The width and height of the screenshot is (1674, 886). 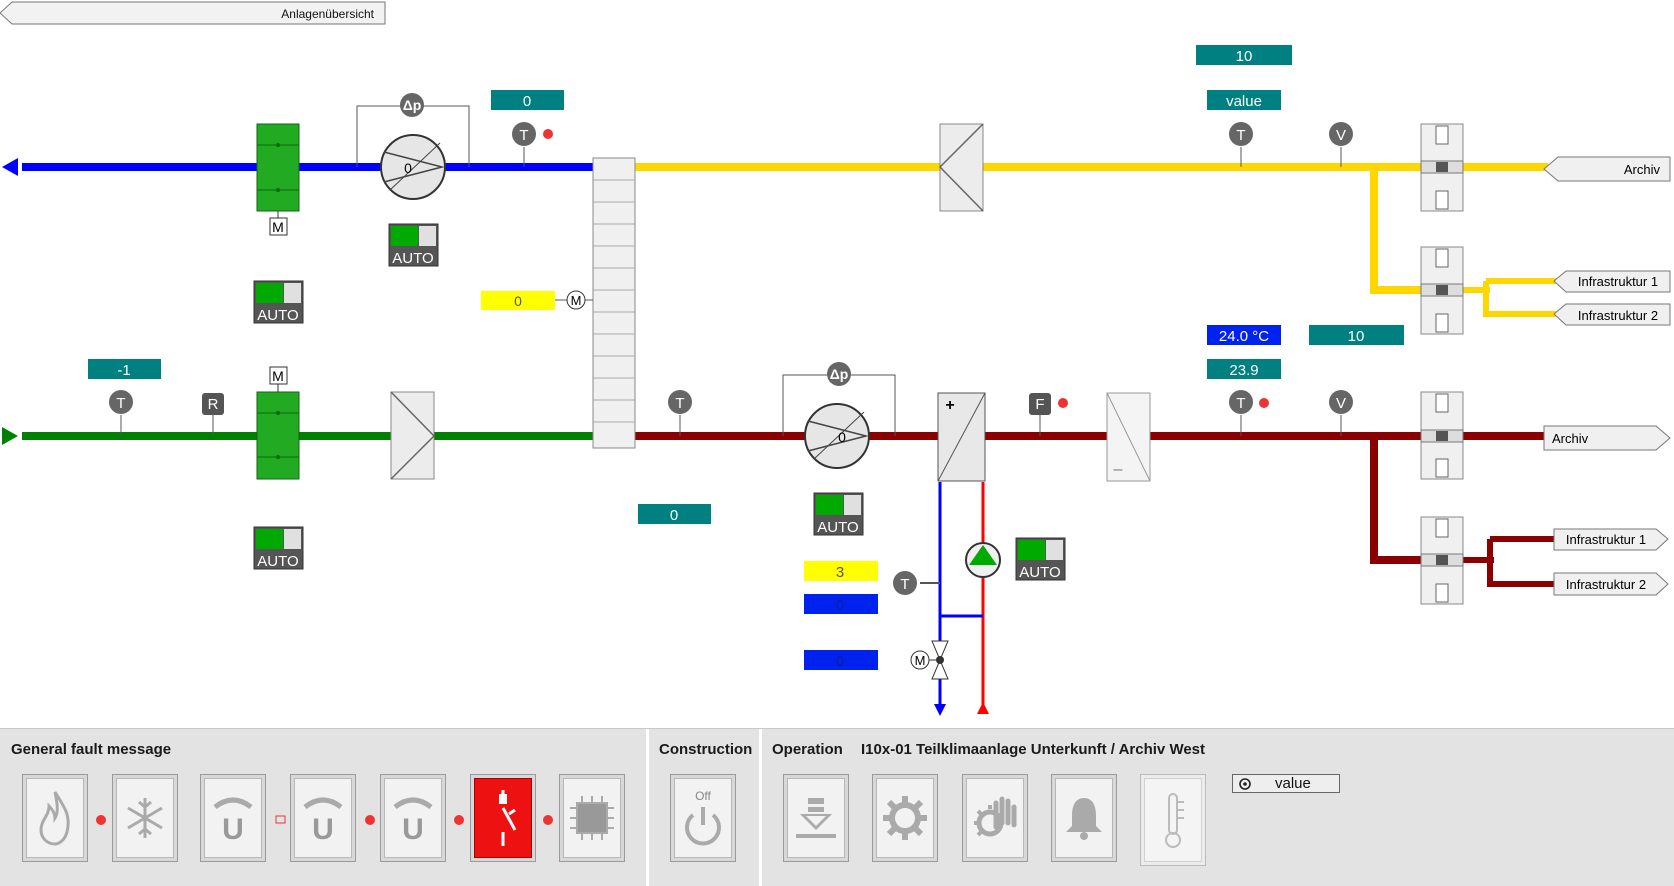 I want to click on alarm-bell-button, so click(x=1084, y=818).